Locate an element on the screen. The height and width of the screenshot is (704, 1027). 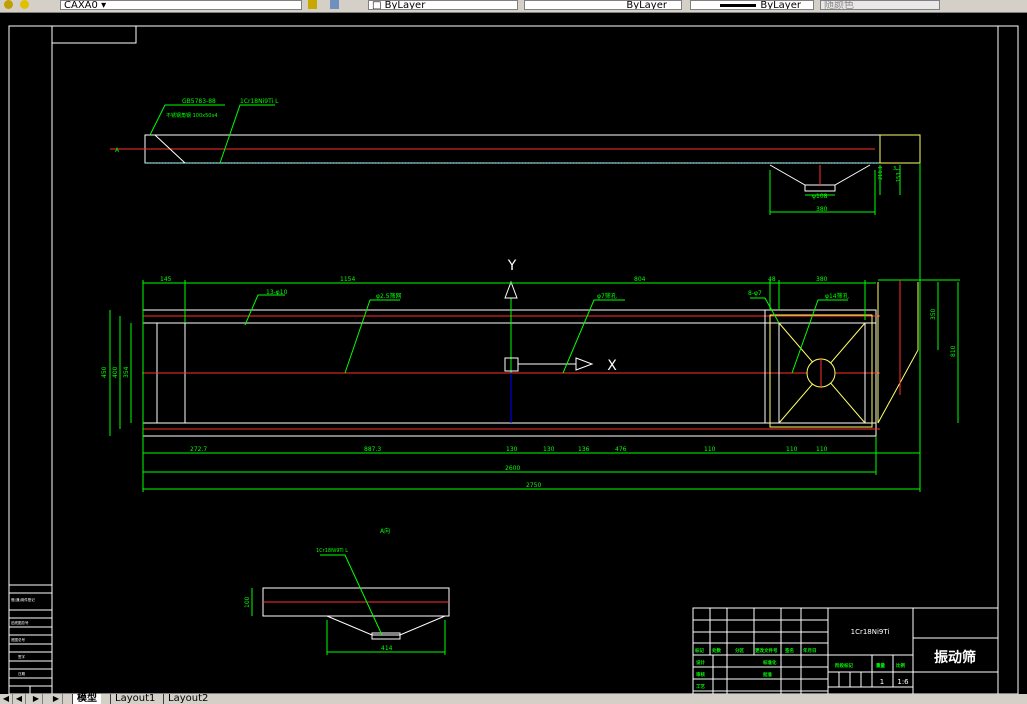
leader-label: 13-φ10 is located at coordinates (277, 292).